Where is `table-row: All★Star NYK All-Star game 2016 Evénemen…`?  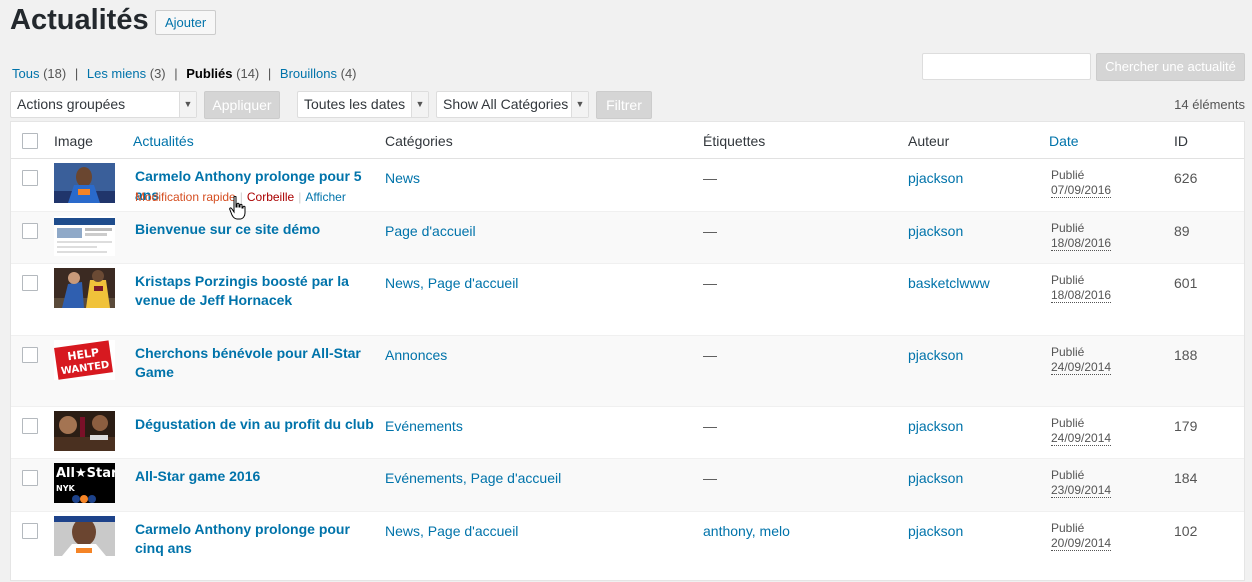
table-row: All★Star NYK All-Star game 2016 Evénemen… is located at coordinates (627, 485).